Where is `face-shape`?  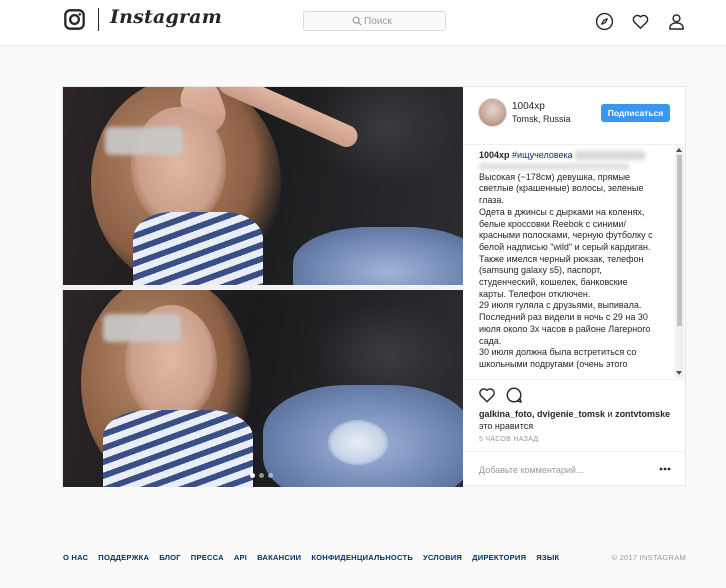
face-shape is located at coordinates (178, 167).